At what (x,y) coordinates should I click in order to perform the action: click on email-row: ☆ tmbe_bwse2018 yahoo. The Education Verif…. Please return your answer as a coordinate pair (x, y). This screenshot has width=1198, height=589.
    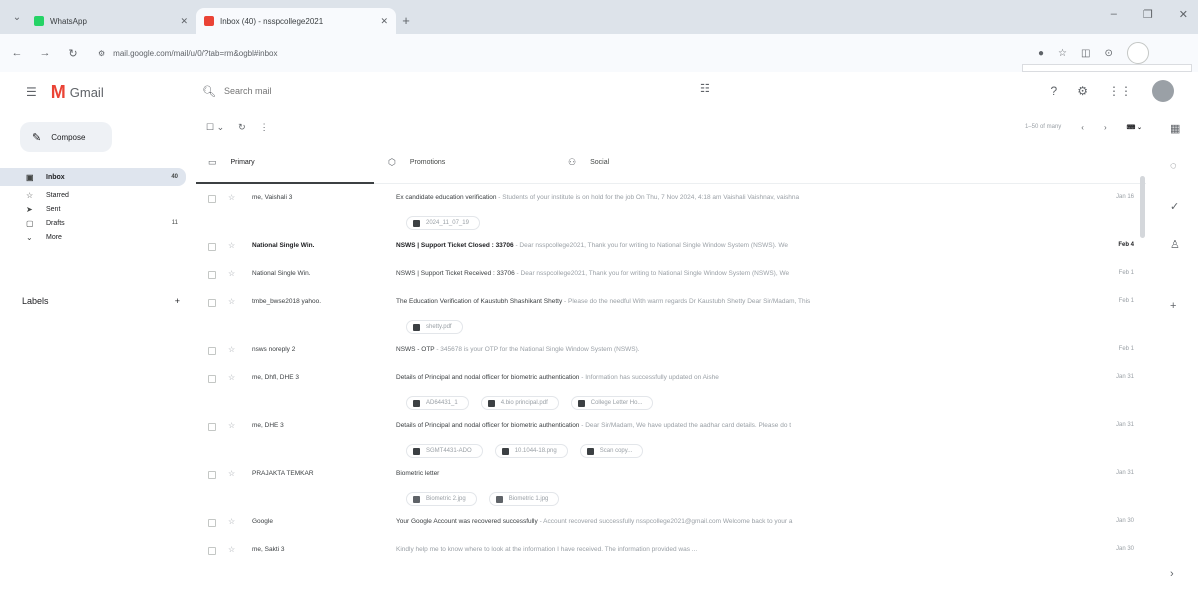
    Looking at the image, I should click on (666, 318).